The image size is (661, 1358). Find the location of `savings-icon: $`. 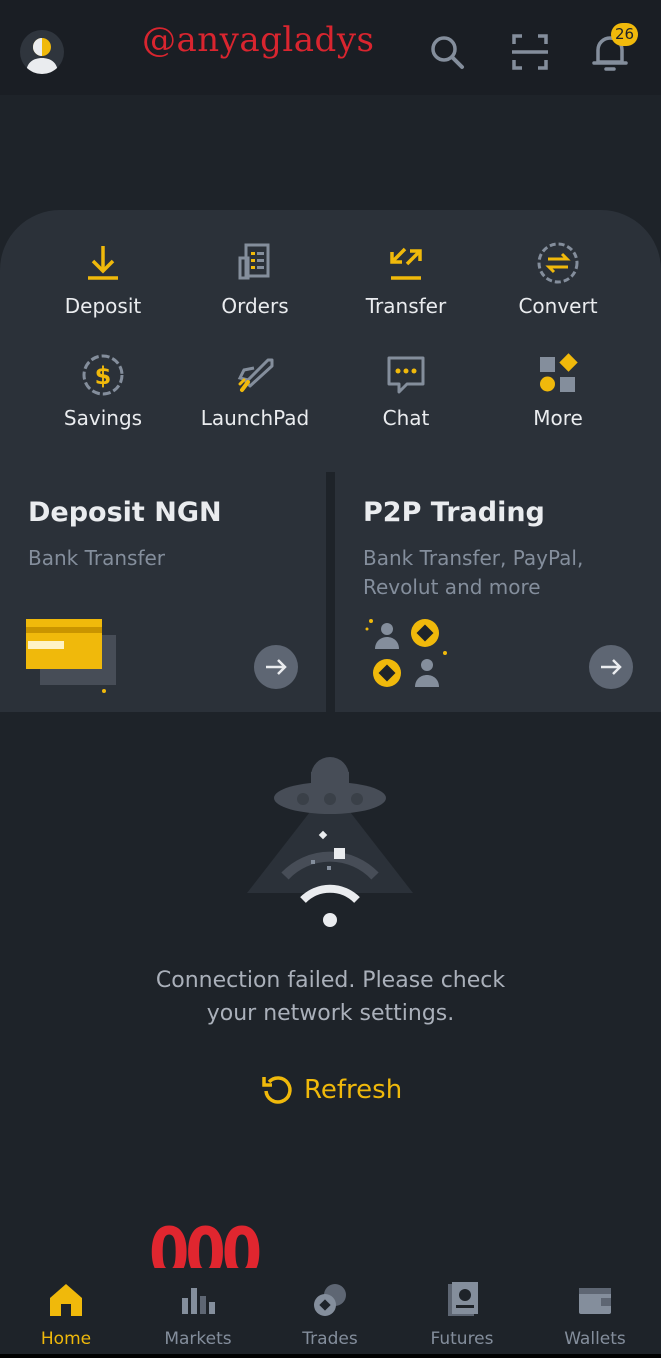

savings-icon: $ is located at coordinates (103, 375).